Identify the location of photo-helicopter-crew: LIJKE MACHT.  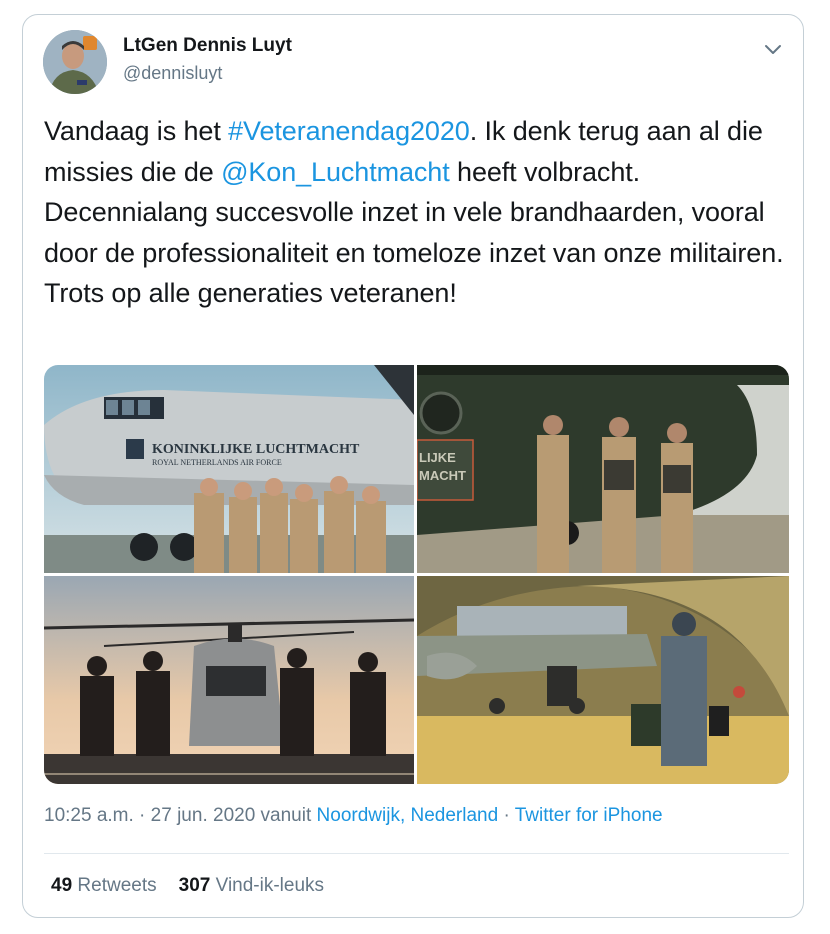
(603, 469).